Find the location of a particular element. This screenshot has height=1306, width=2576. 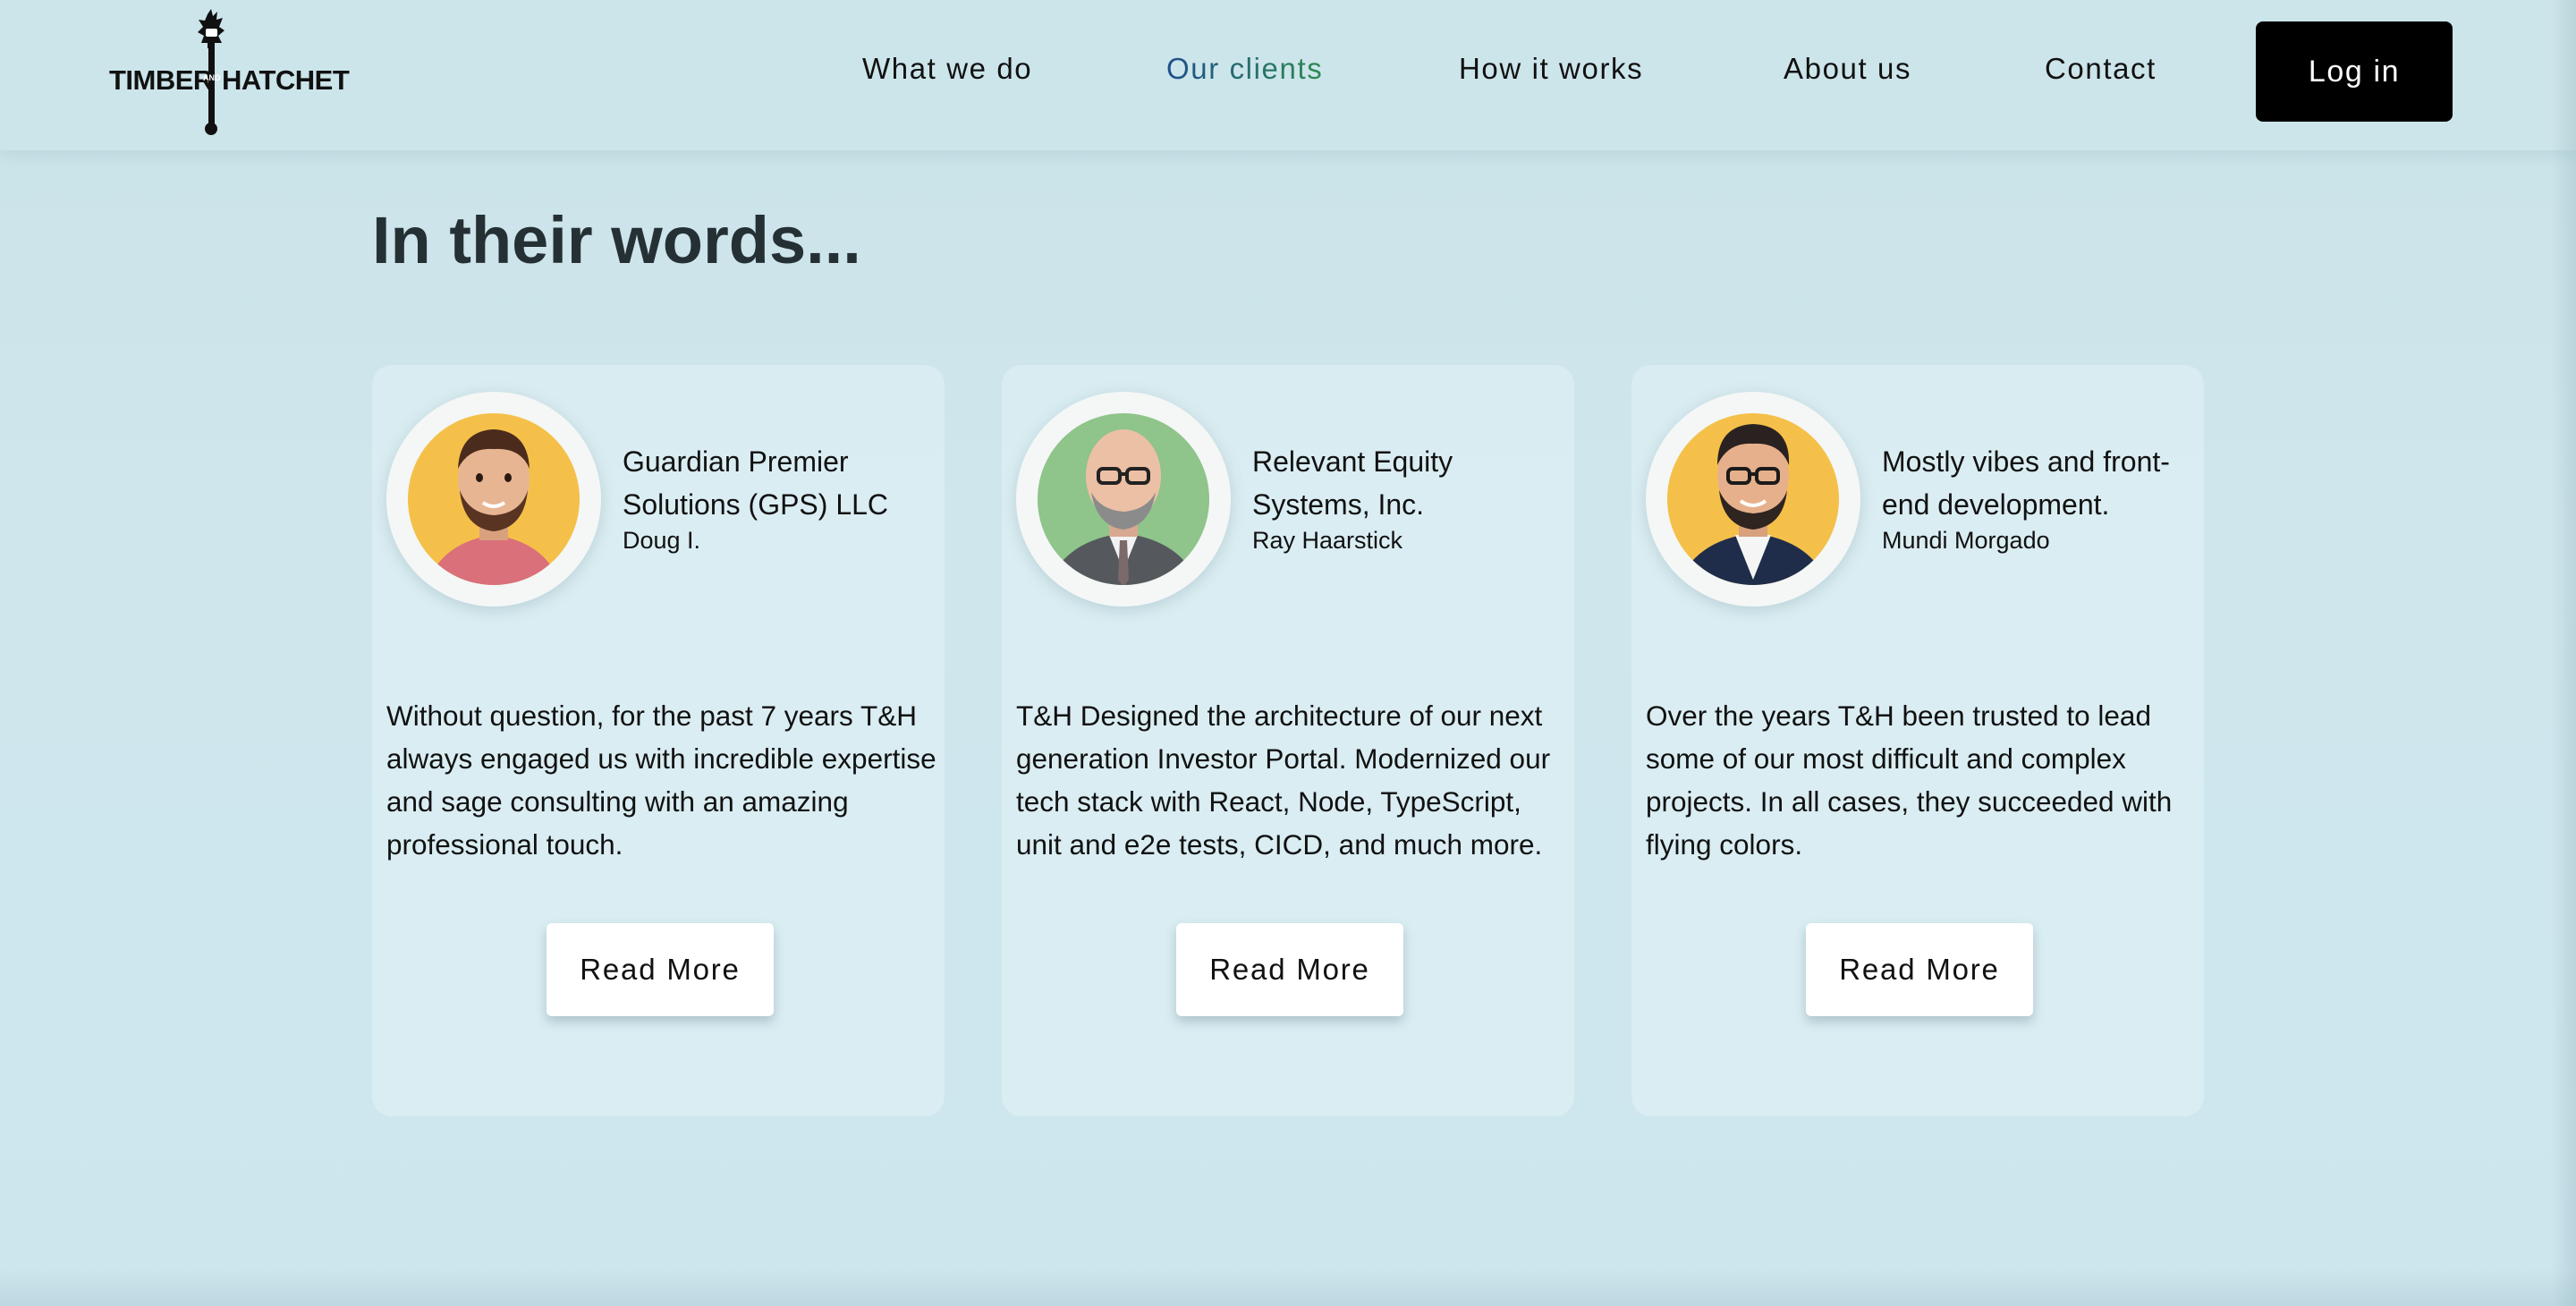

nav-contact: Contact is located at coordinates (2101, 69).